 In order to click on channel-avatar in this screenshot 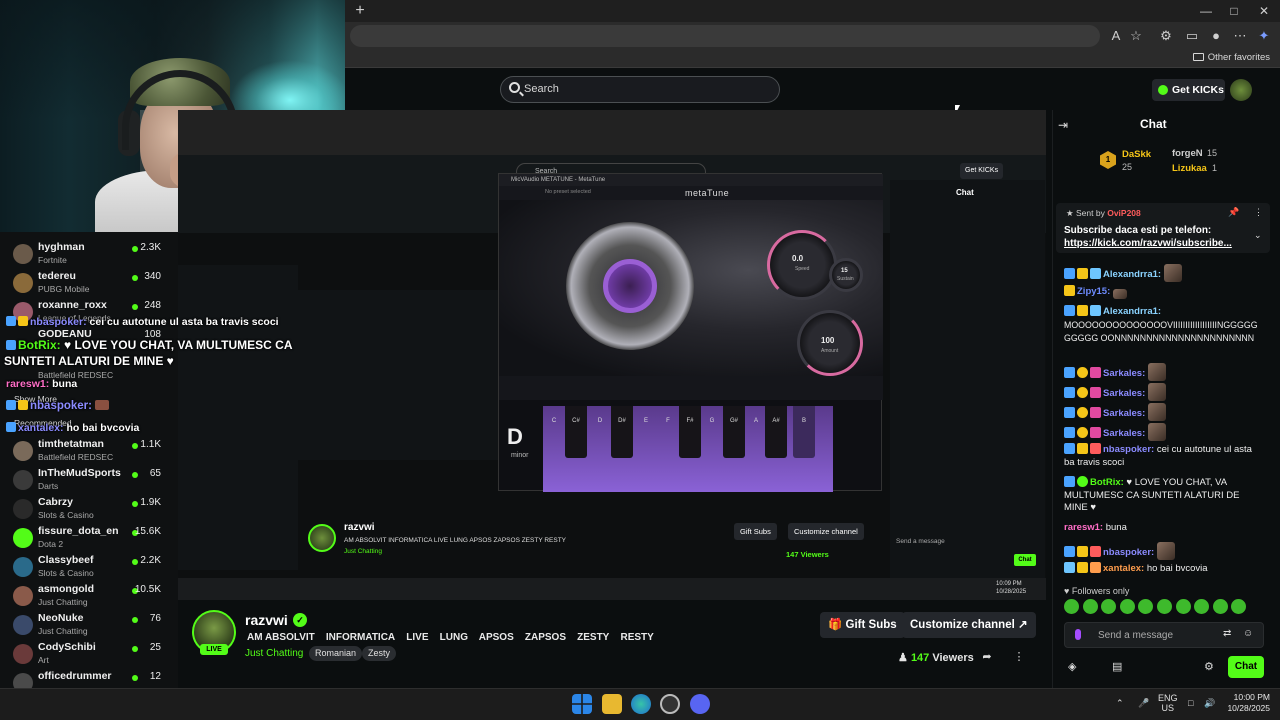, I will do `click(23, 596)`.